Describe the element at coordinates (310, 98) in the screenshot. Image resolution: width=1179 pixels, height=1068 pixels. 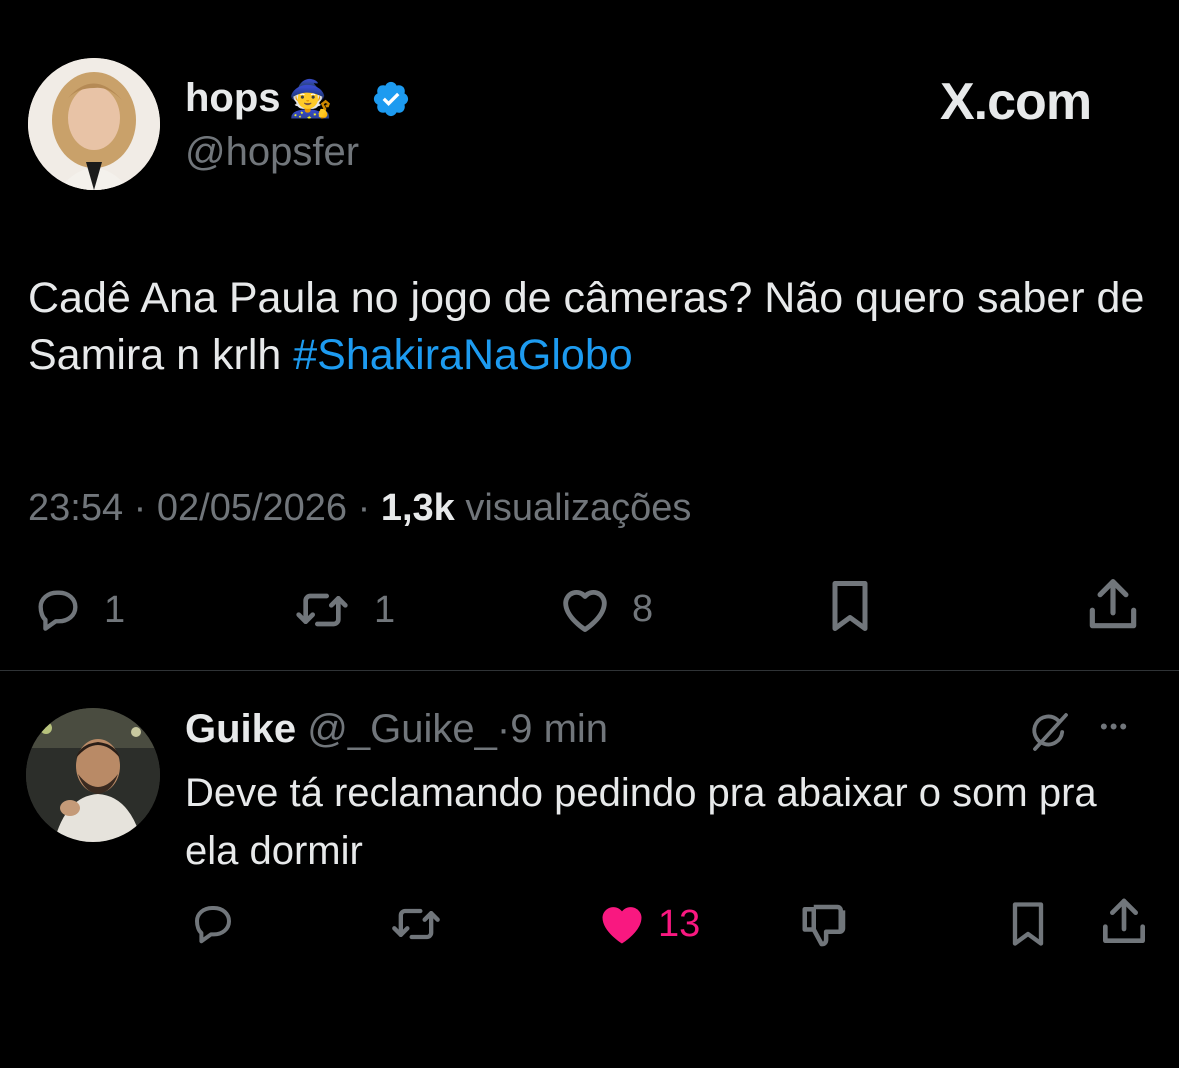
I see `wizard-emoji: 🧙` at that location.